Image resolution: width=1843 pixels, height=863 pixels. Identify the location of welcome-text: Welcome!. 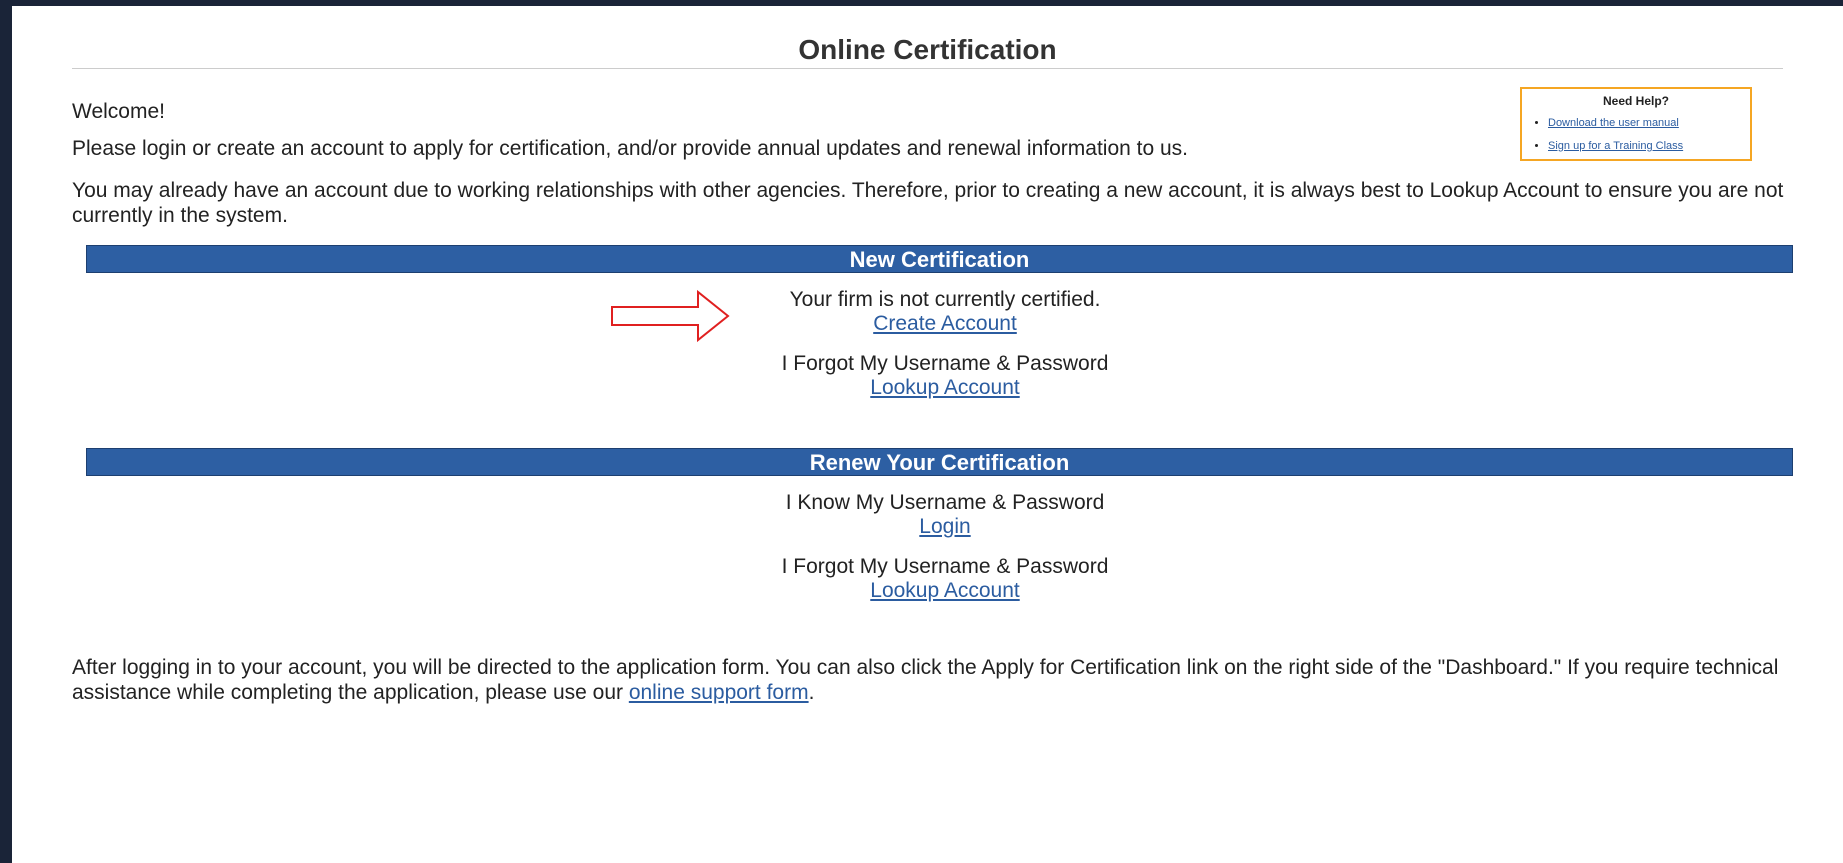
(118, 111).